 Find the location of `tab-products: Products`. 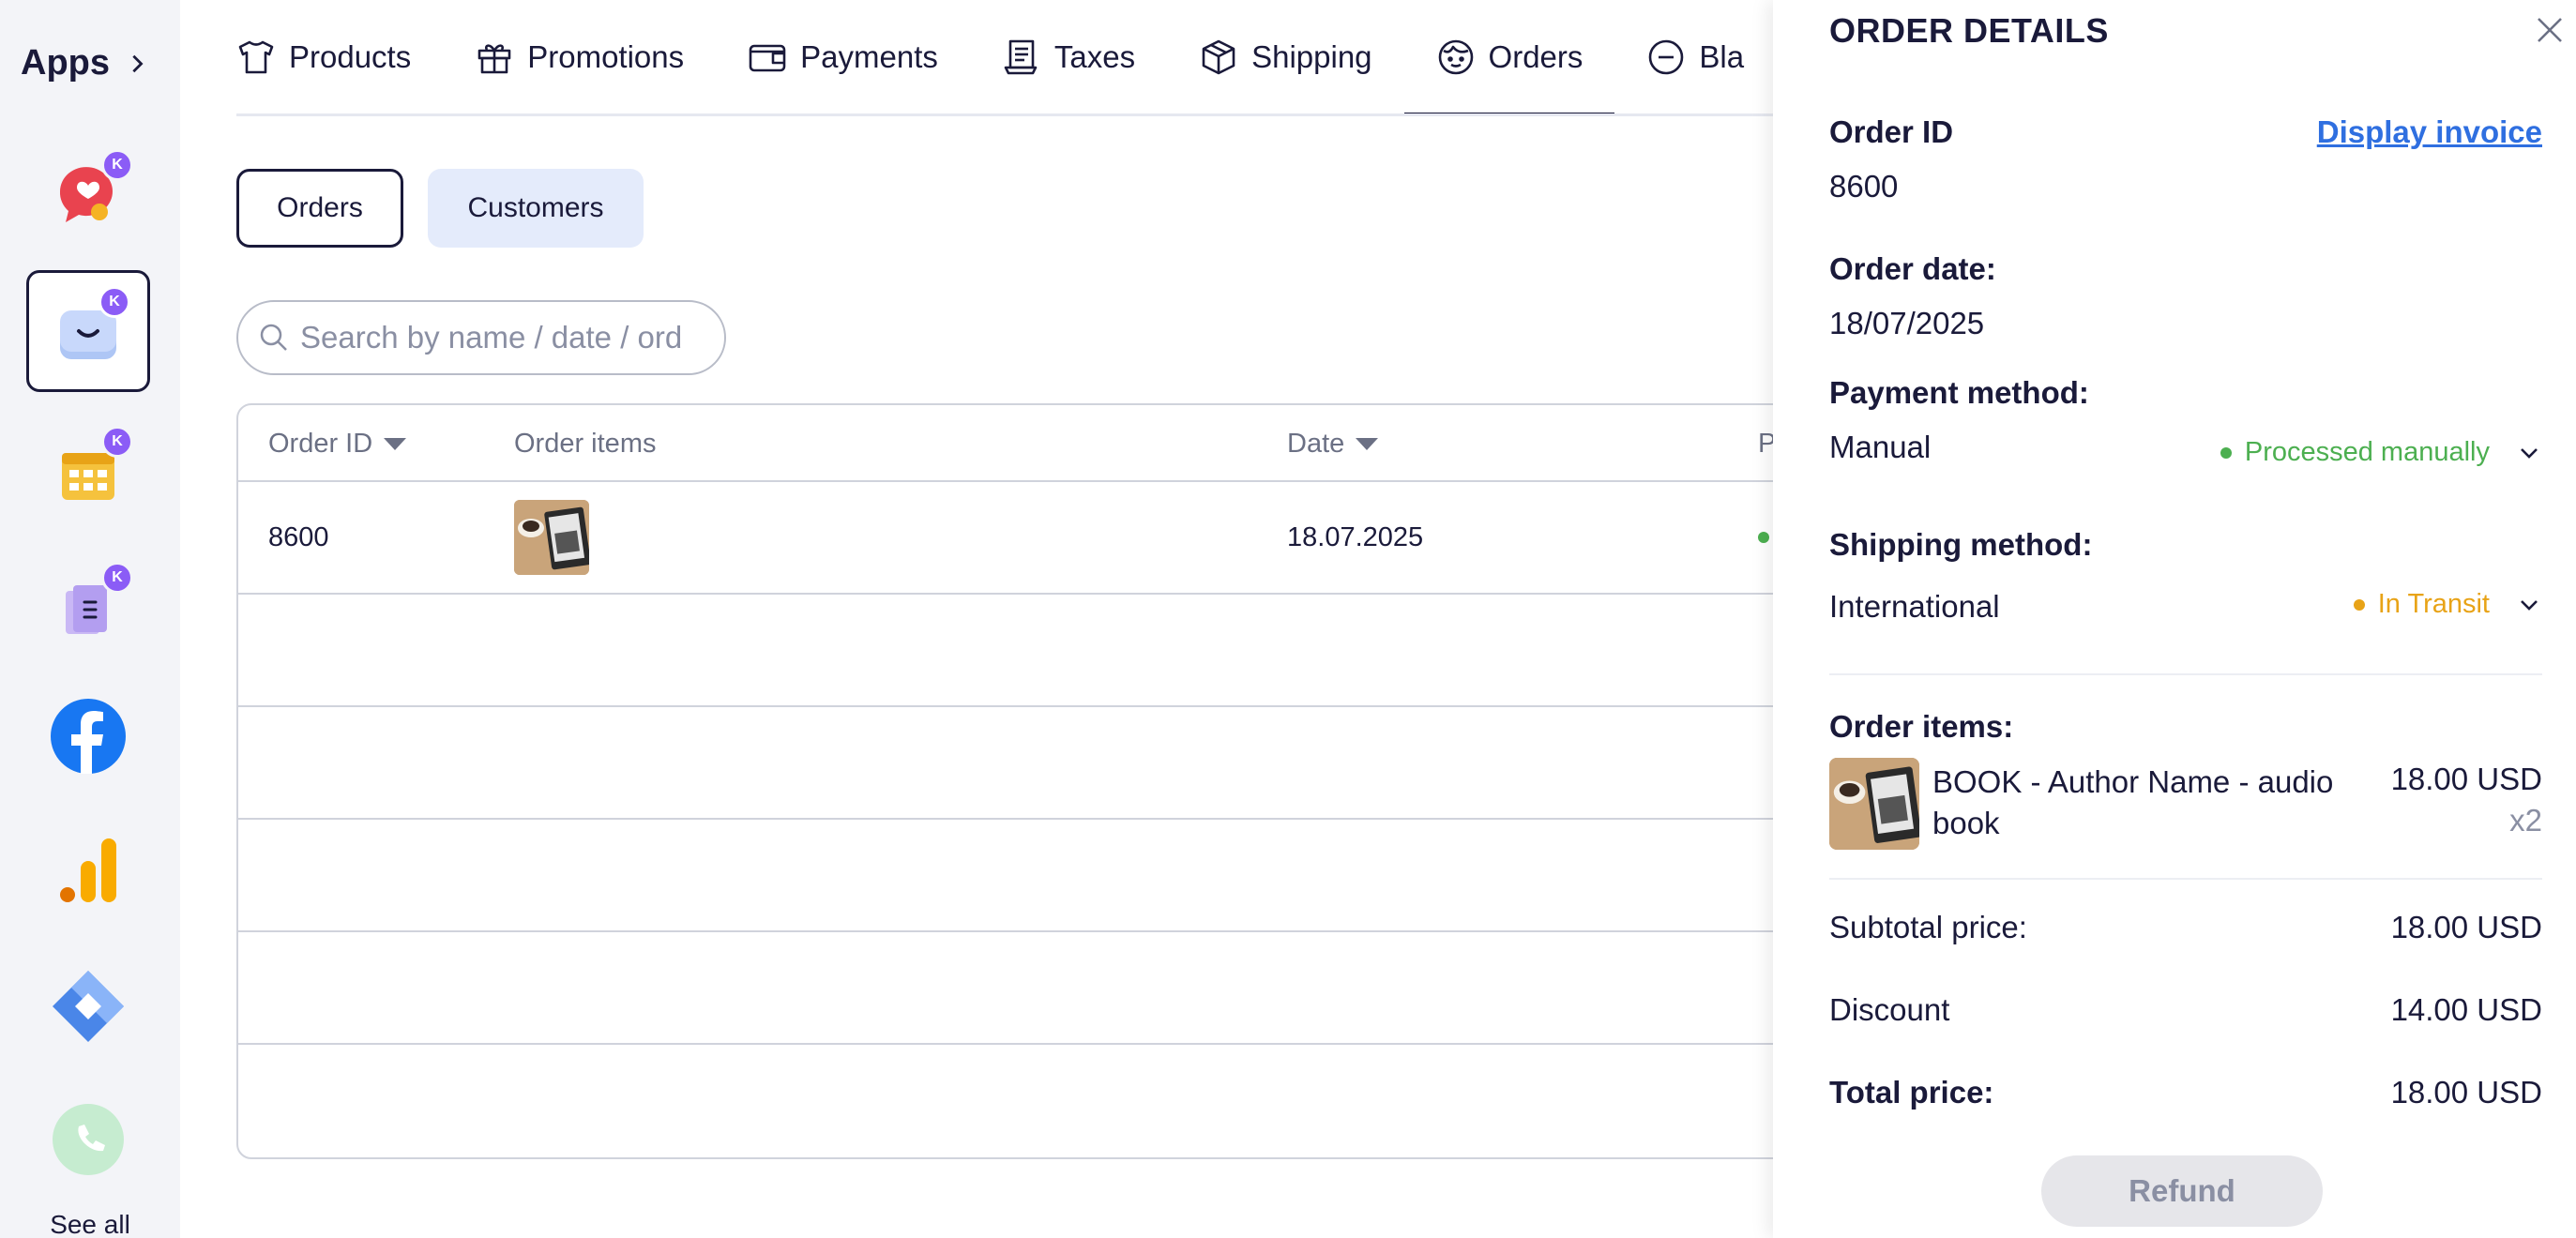

tab-products: Products is located at coordinates (340, 56).